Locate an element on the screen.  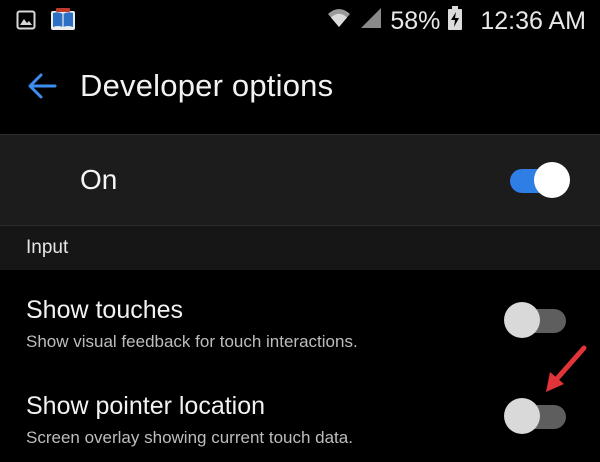
master-toggle is located at coordinates (538, 180).